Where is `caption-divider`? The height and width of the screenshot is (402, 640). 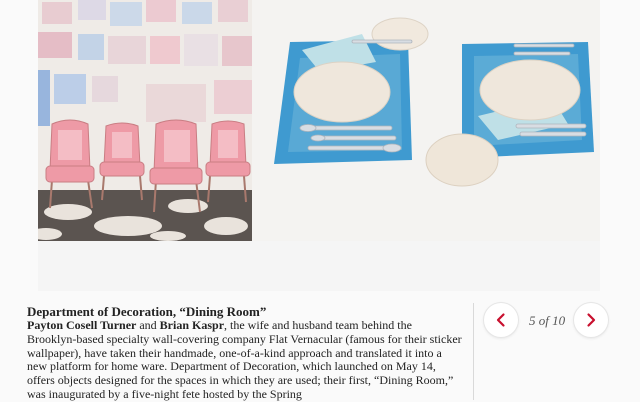 caption-divider is located at coordinates (473, 351).